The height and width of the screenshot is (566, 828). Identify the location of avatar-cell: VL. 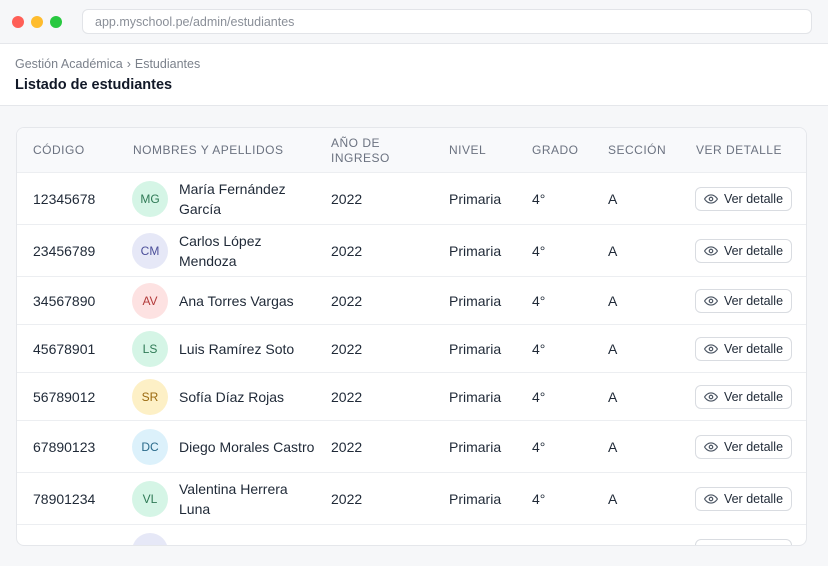
(150, 498).